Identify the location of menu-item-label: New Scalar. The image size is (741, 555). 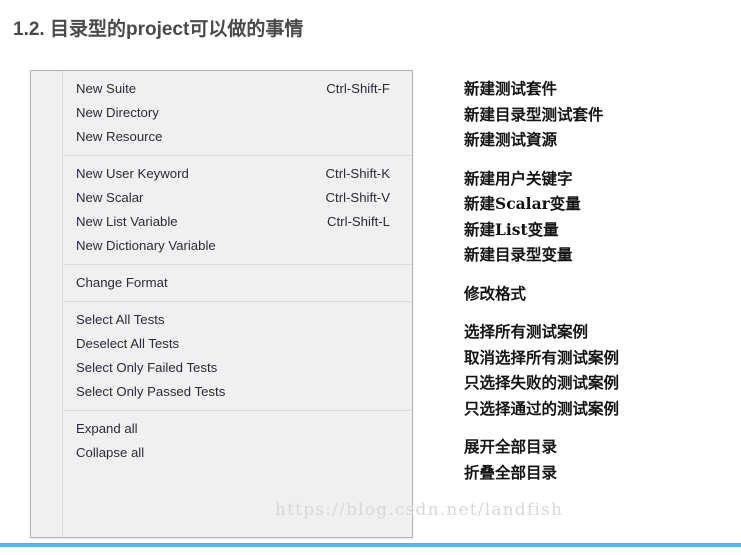
(110, 197).